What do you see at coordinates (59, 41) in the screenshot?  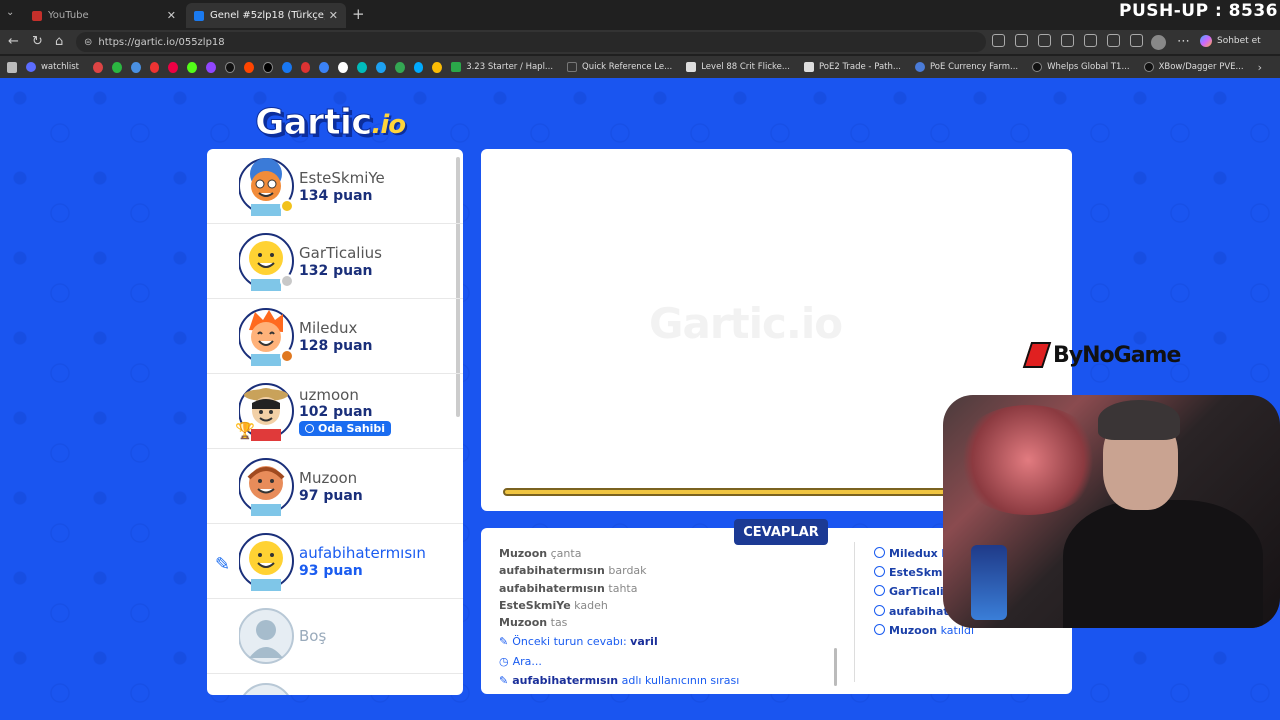 I see `home-icon: ⌂` at bounding box center [59, 41].